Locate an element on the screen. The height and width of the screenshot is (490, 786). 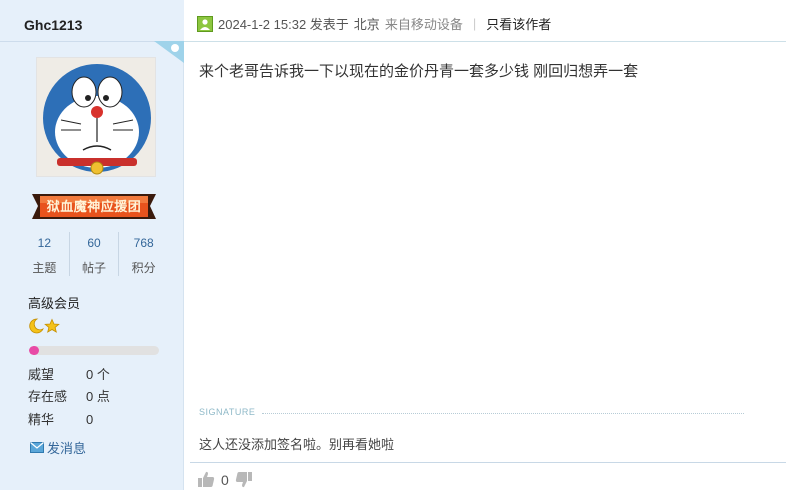
info-presence: 存在感 0 点 is located at coordinates (69, 395).